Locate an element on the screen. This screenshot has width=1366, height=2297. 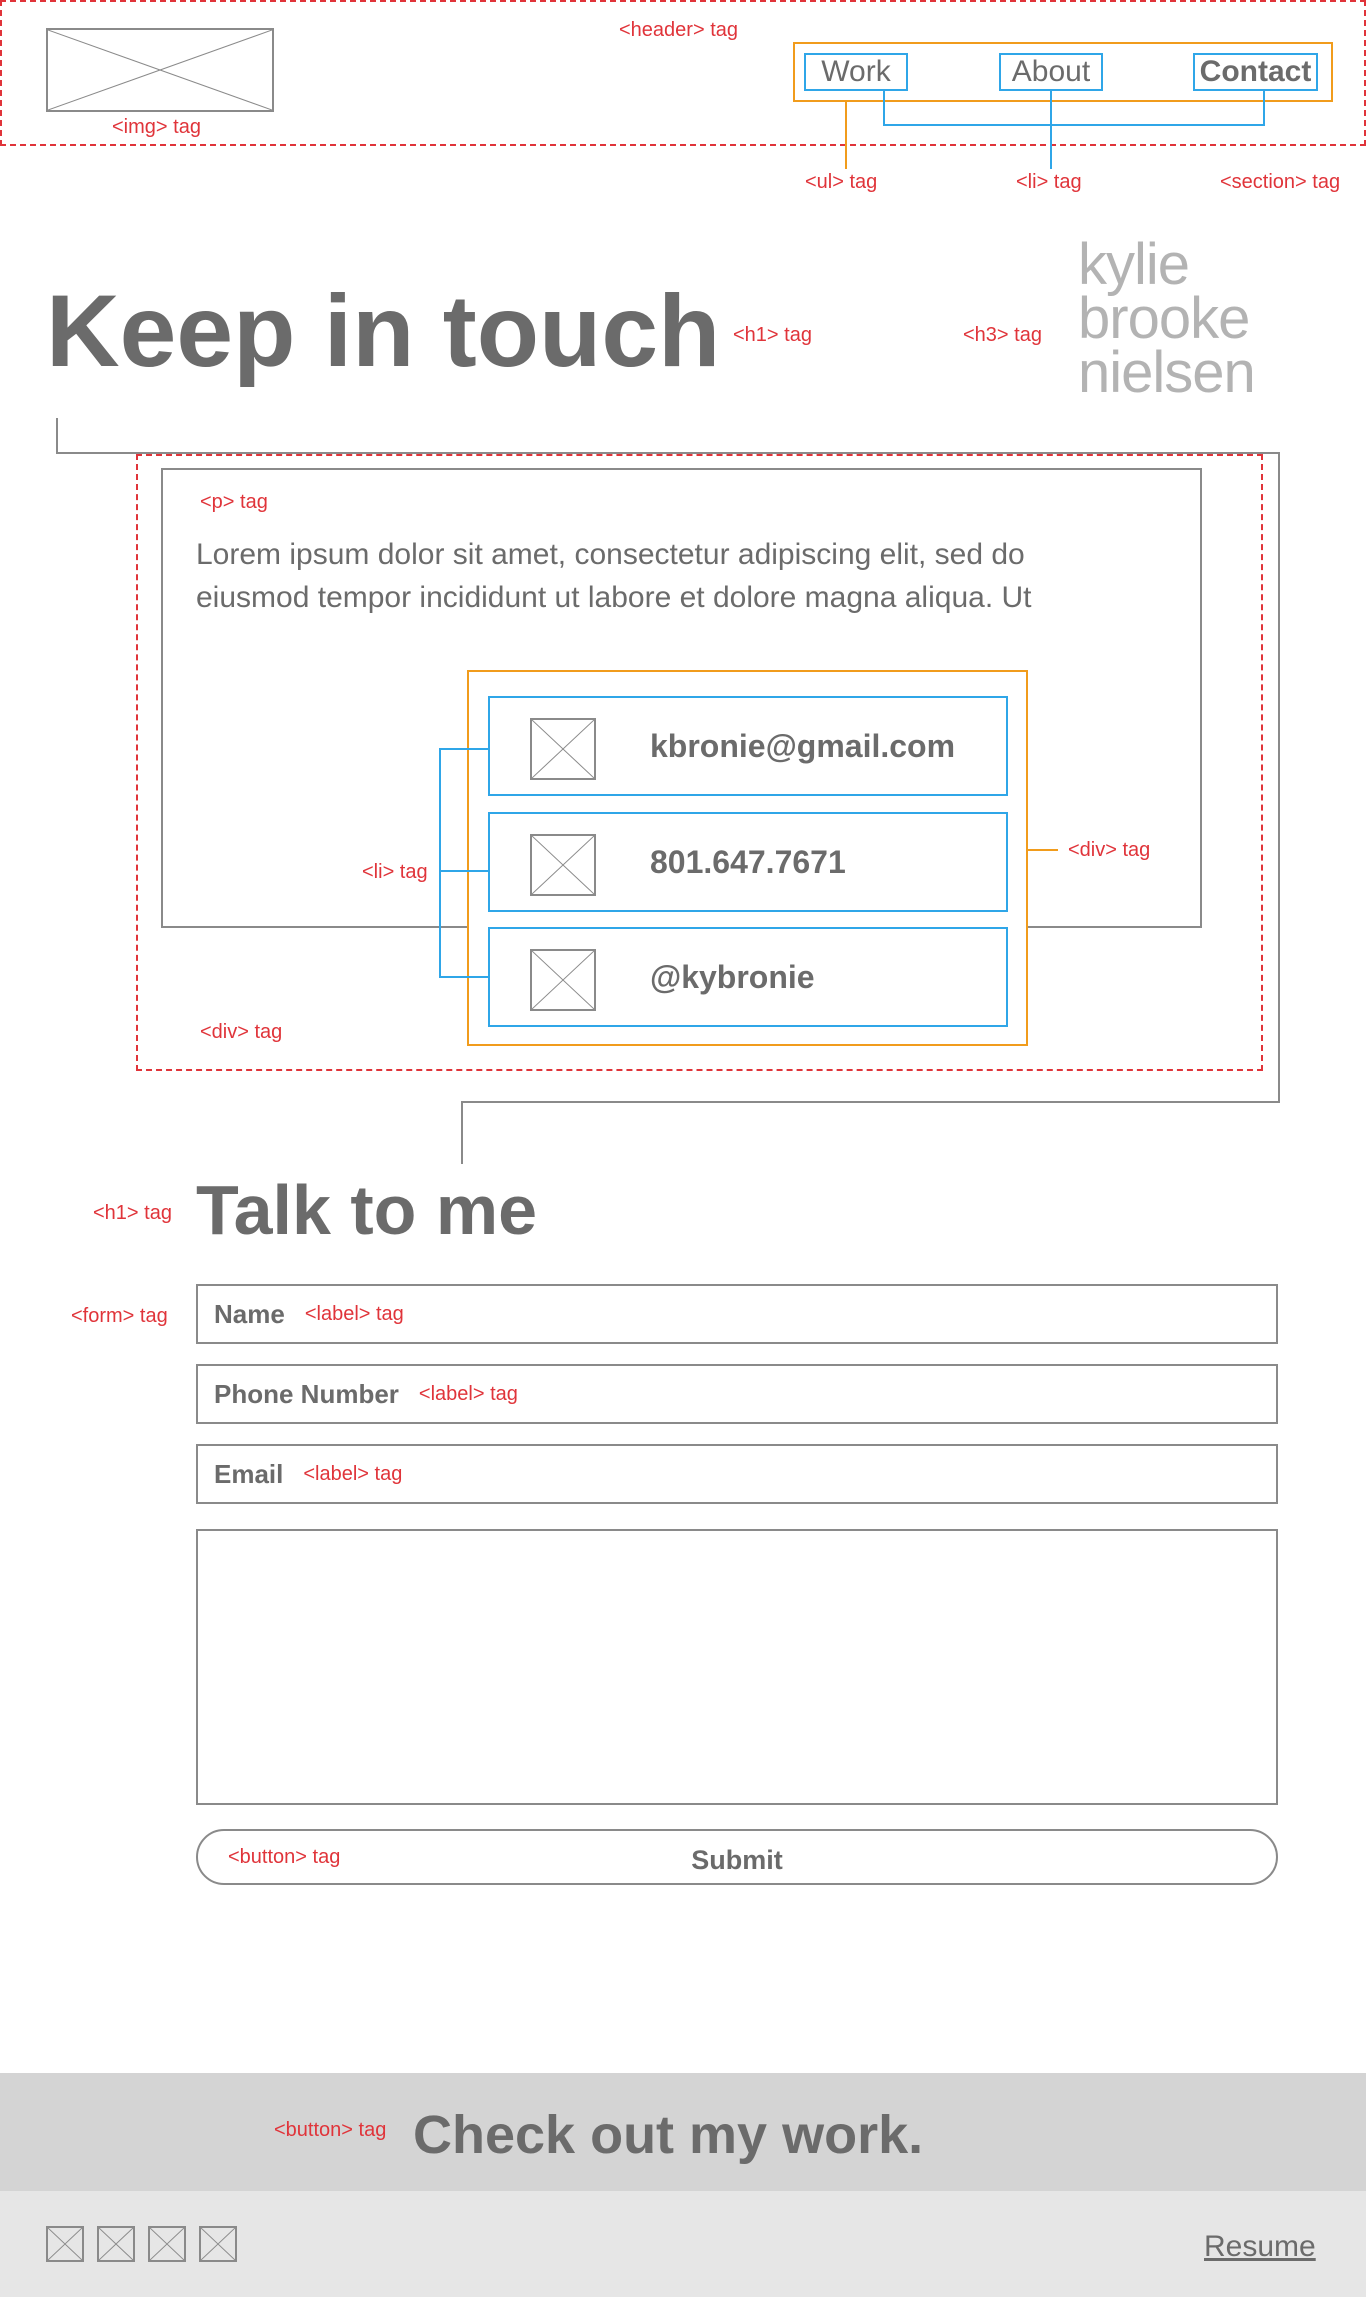
name-line: brooke is located at coordinates (1164, 318).